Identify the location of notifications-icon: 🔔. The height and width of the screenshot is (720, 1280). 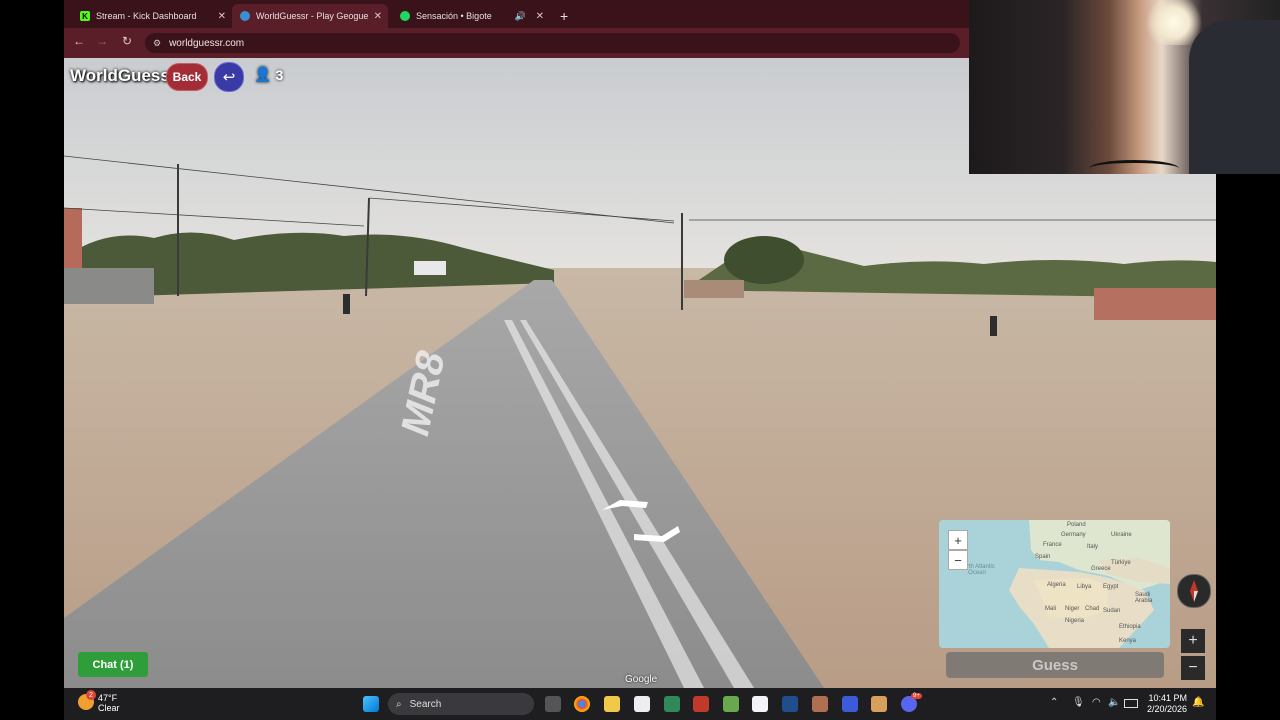
(1198, 702).